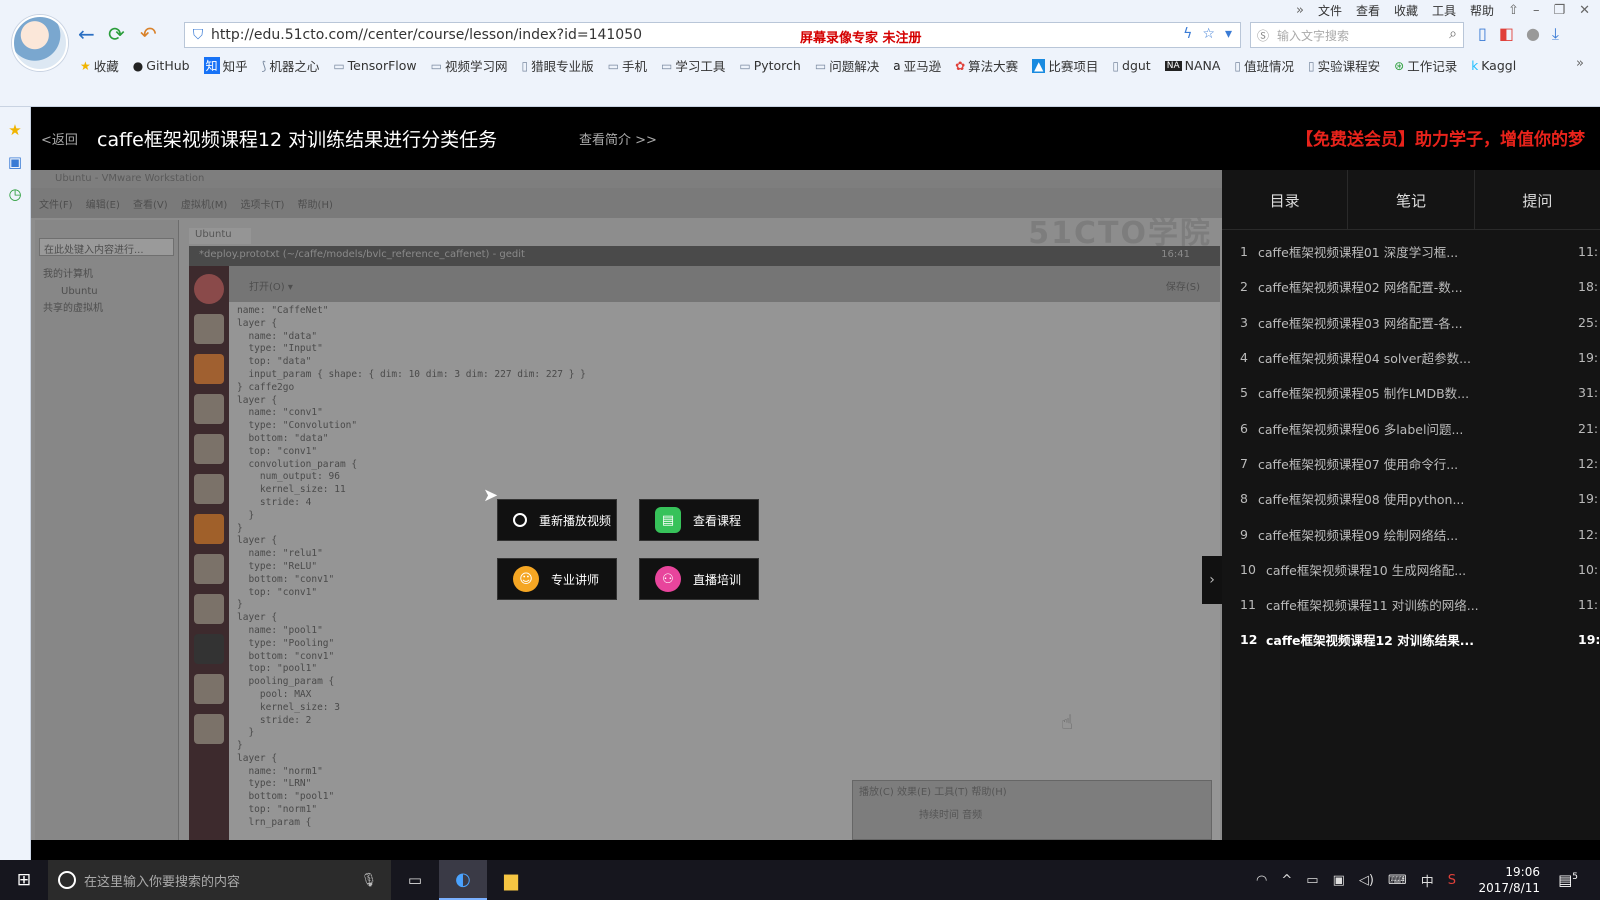  I want to click on lightning-icon: ϟ, so click(1187, 34).